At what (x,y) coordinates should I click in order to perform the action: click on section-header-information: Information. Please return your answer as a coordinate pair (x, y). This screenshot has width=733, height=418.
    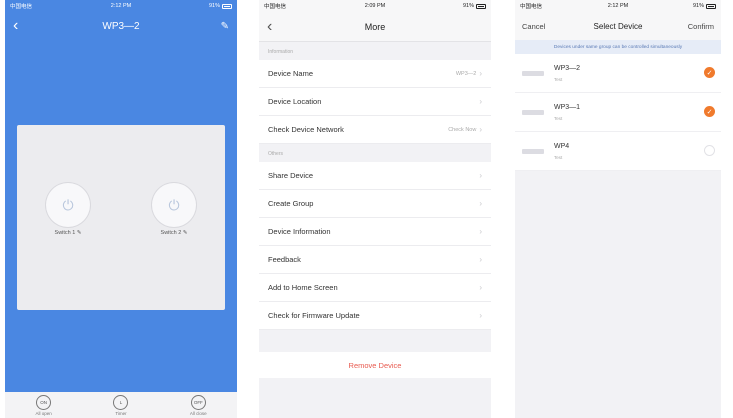
    Looking at the image, I should click on (281, 52).